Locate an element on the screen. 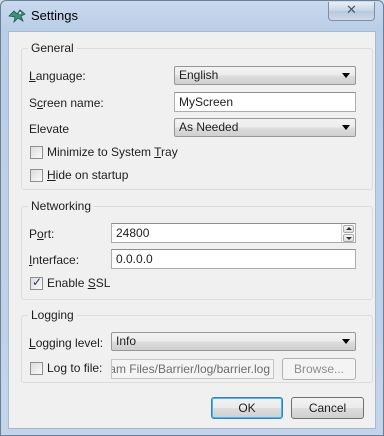  log-to-file-label: Log to file: is located at coordinates (75, 368).